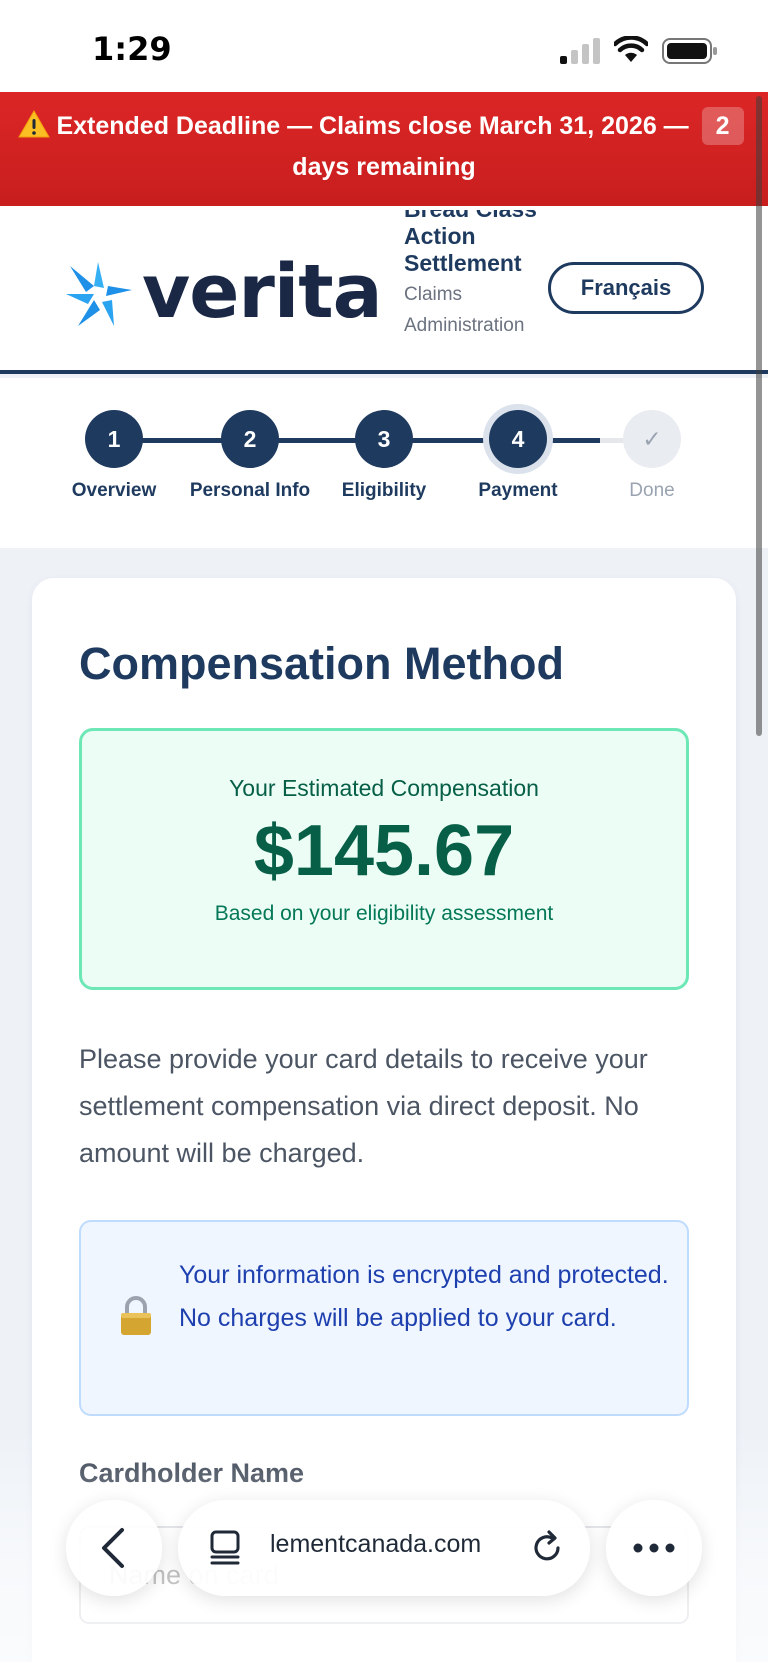  Describe the element at coordinates (580, 51) in the screenshot. I see `cellular-signal-icon` at that location.